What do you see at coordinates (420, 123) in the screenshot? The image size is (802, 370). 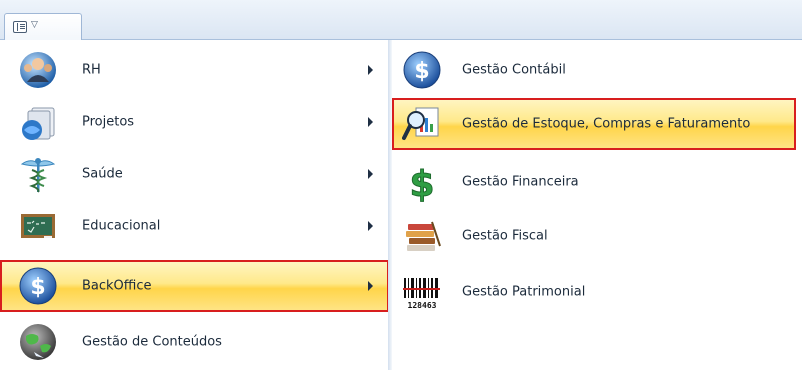 I see `magnifier-chart-icon` at bounding box center [420, 123].